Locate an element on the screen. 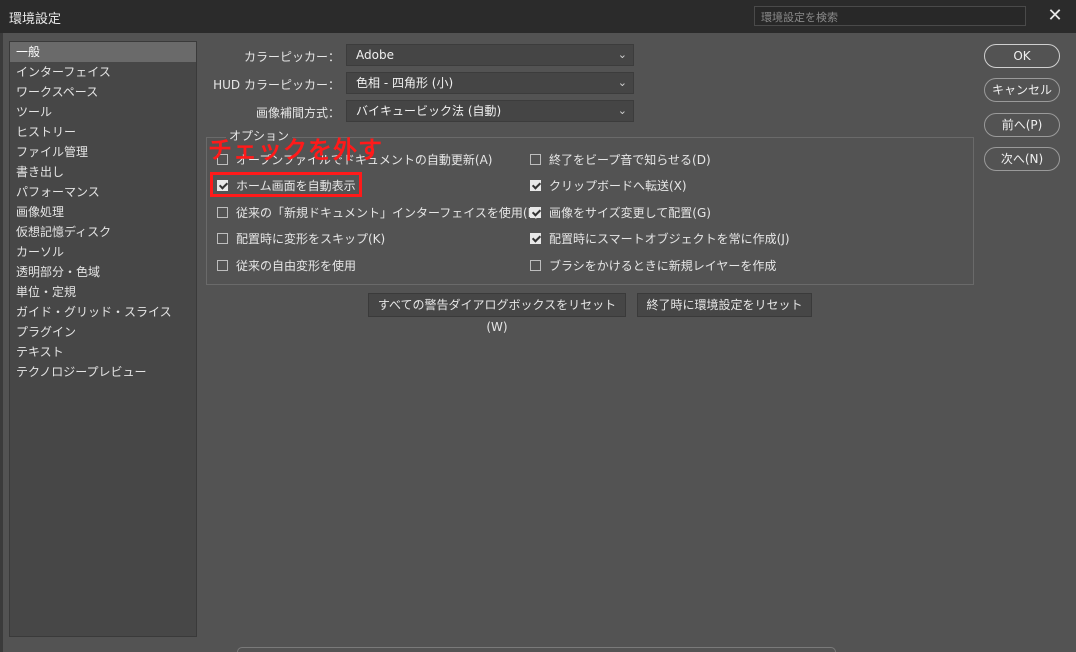 Image resolution: width=1076 pixels, height=652 pixels. option-skip-transform-on-place: 配置時に変形をスキップ(K) is located at coordinates (301, 239).